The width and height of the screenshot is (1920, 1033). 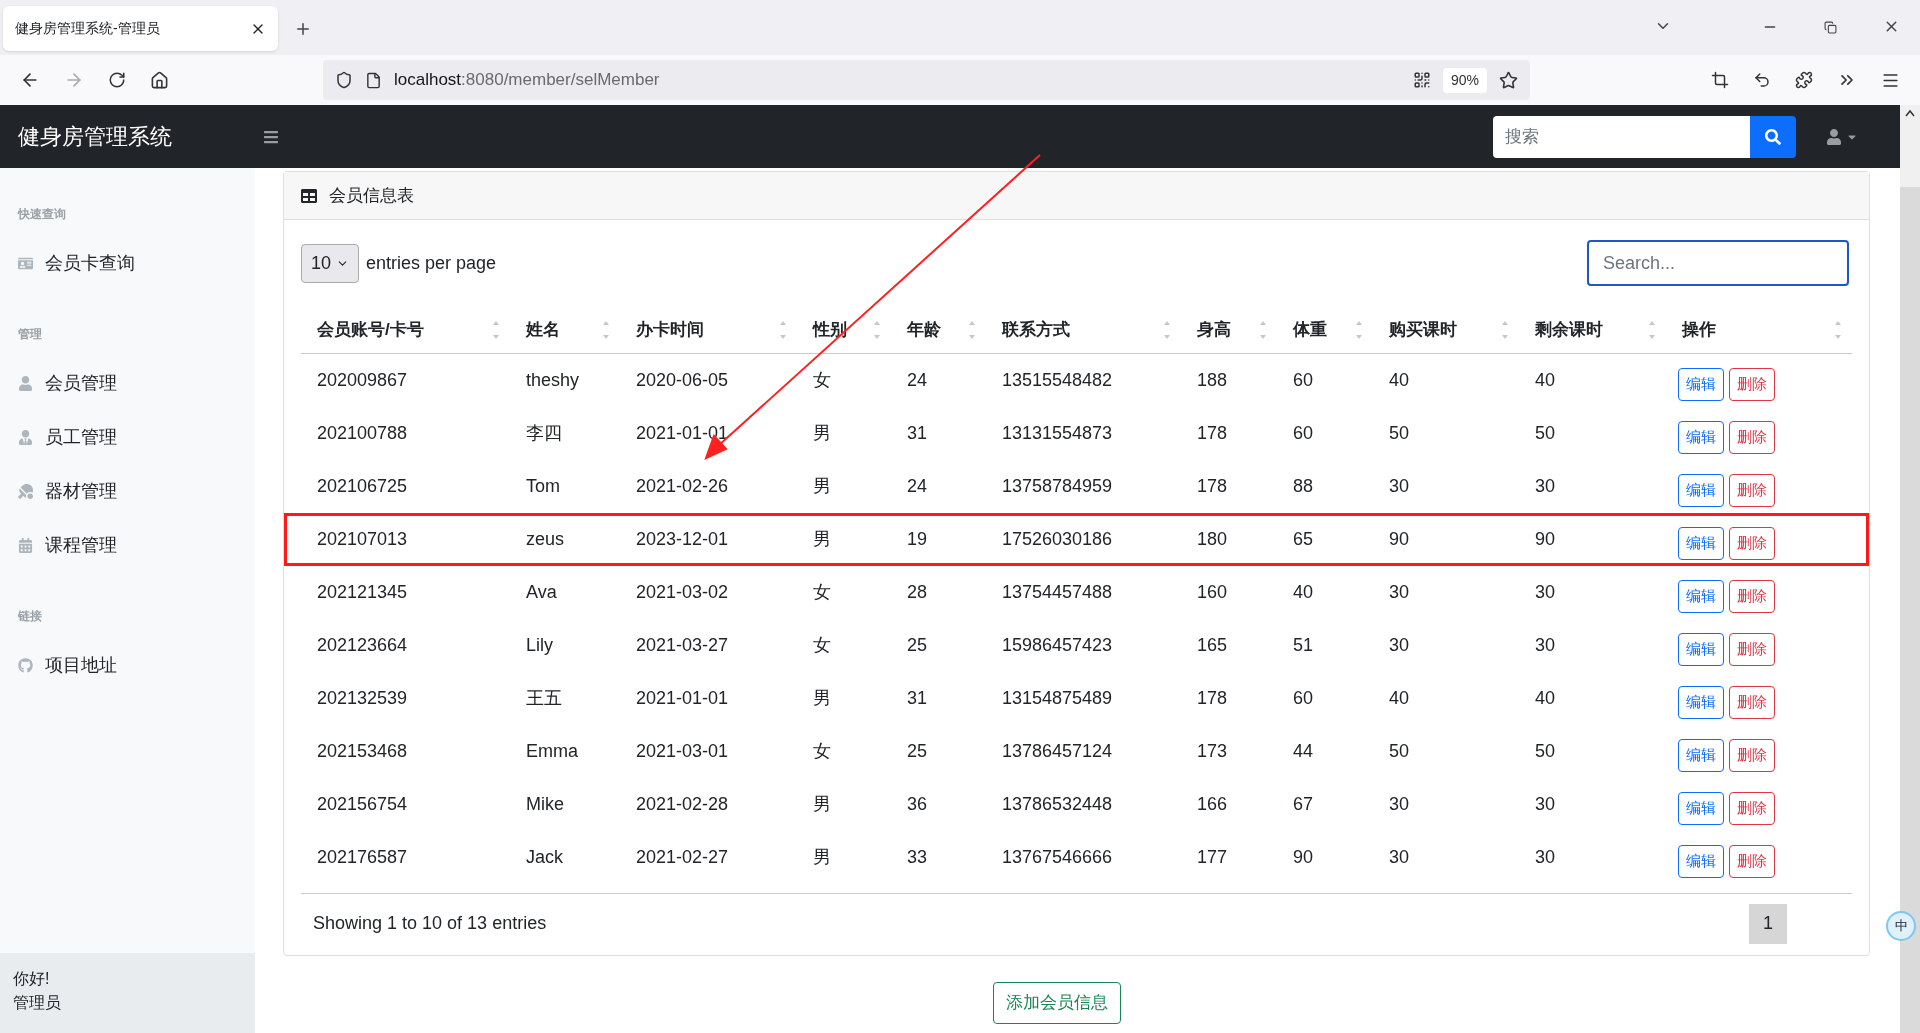 What do you see at coordinates (344, 80) in the screenshot?
I see `shield-icon` at bounding box center [344, 80].